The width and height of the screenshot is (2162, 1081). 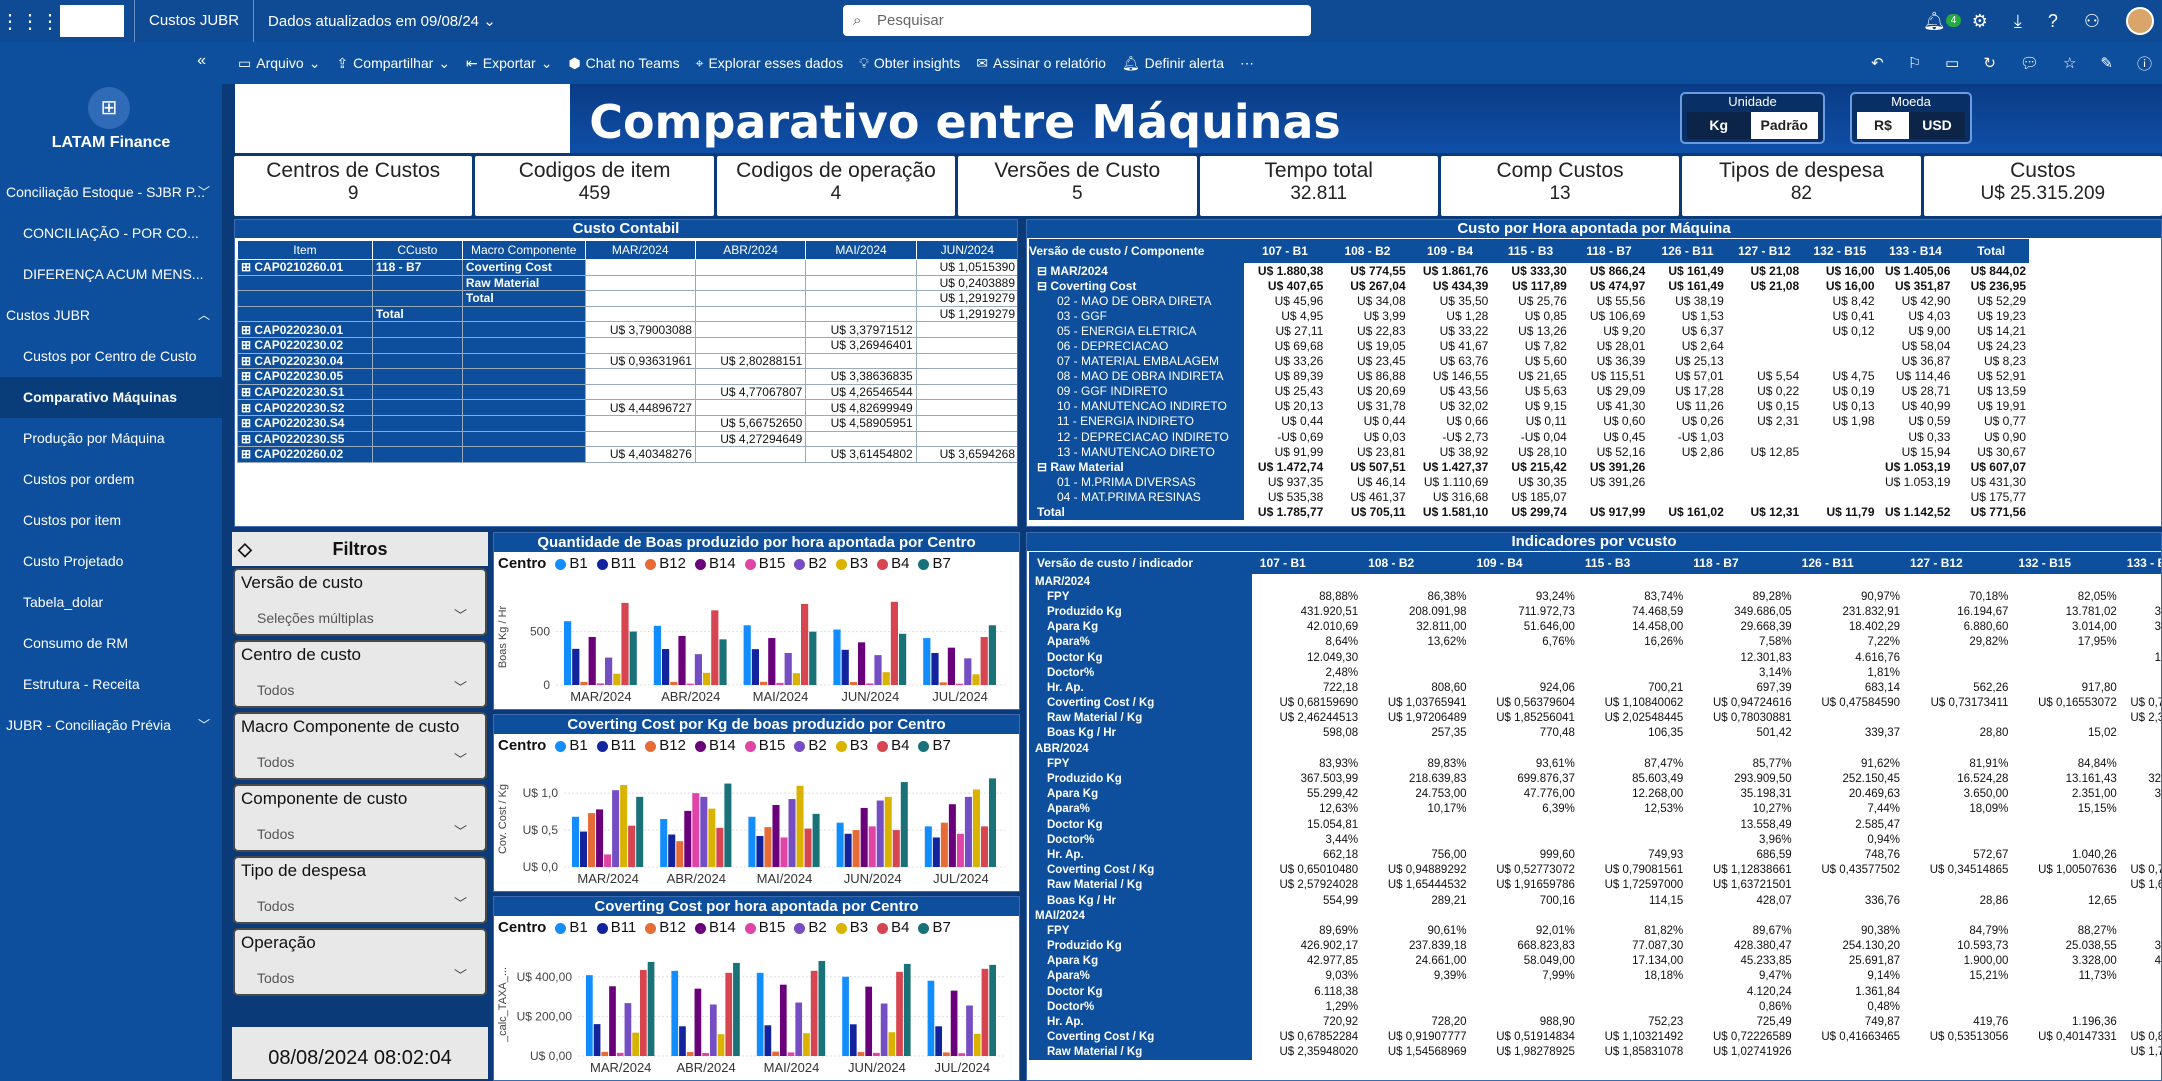 I want to click on table-row: Doctor Kg15.054,8113.558,492.585,479.5, so click(x=1595, y=825).